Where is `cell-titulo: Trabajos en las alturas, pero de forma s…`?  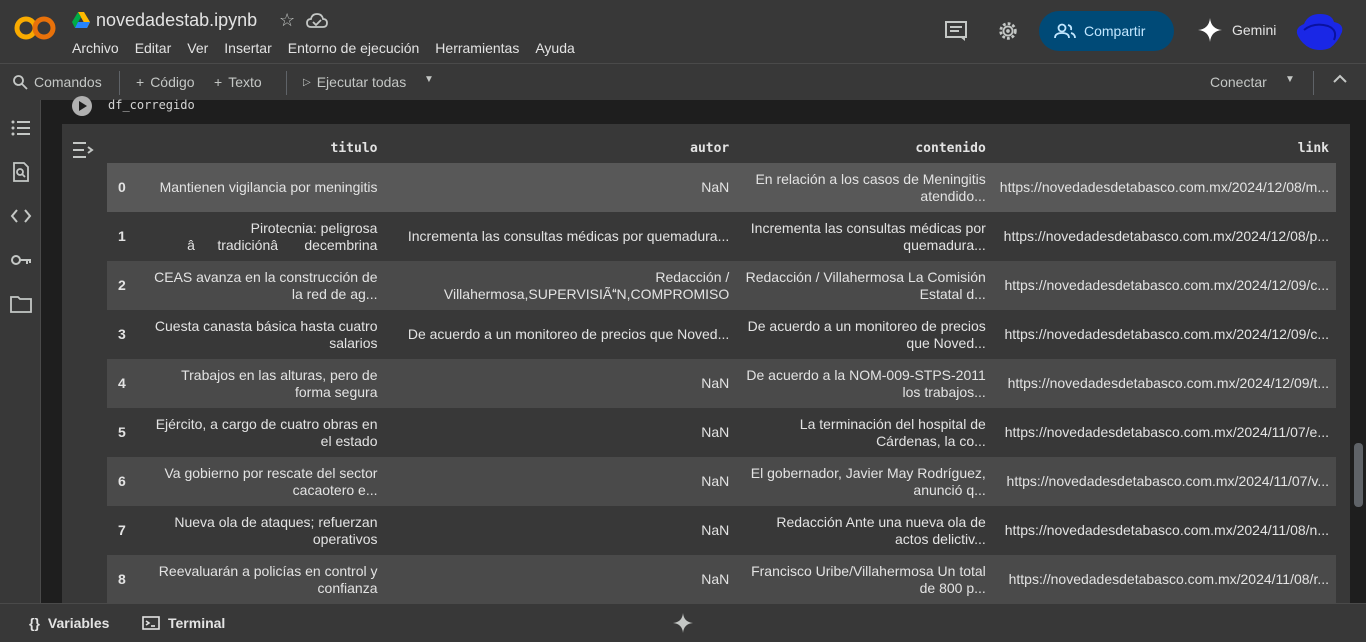
cell-titulo: Trabajos en las alturas, pero de forma s… is located at coordinates (264, 383).